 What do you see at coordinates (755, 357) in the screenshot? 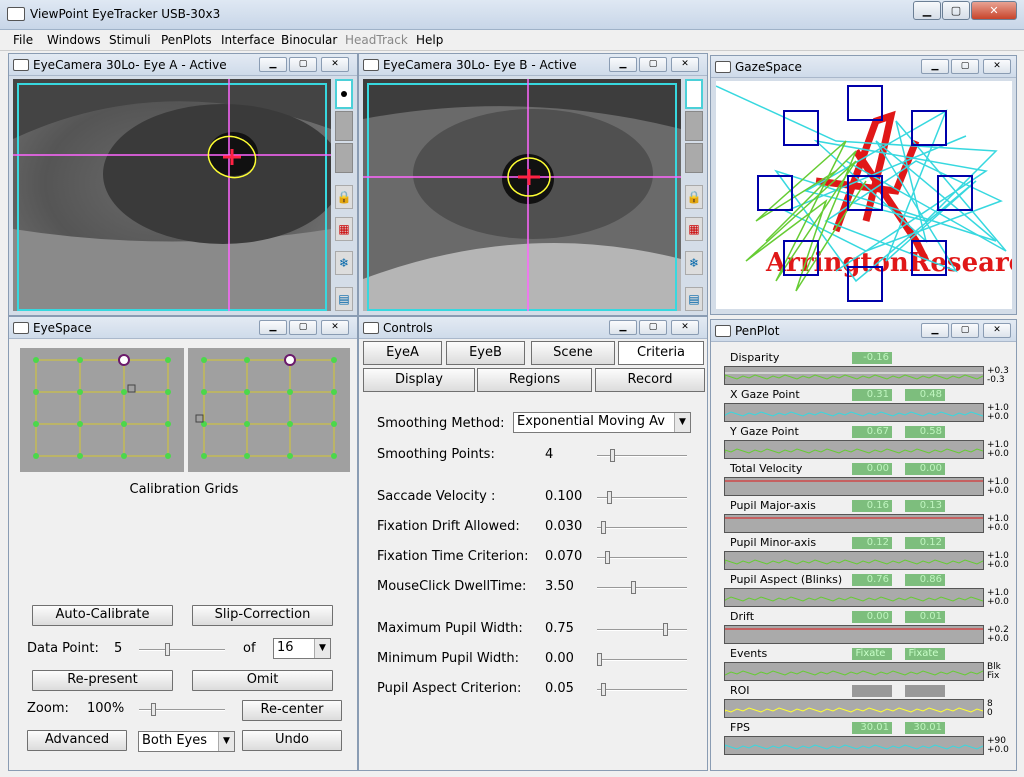
I see `penplot-label: Disparity` at bounding box center [755, 357].